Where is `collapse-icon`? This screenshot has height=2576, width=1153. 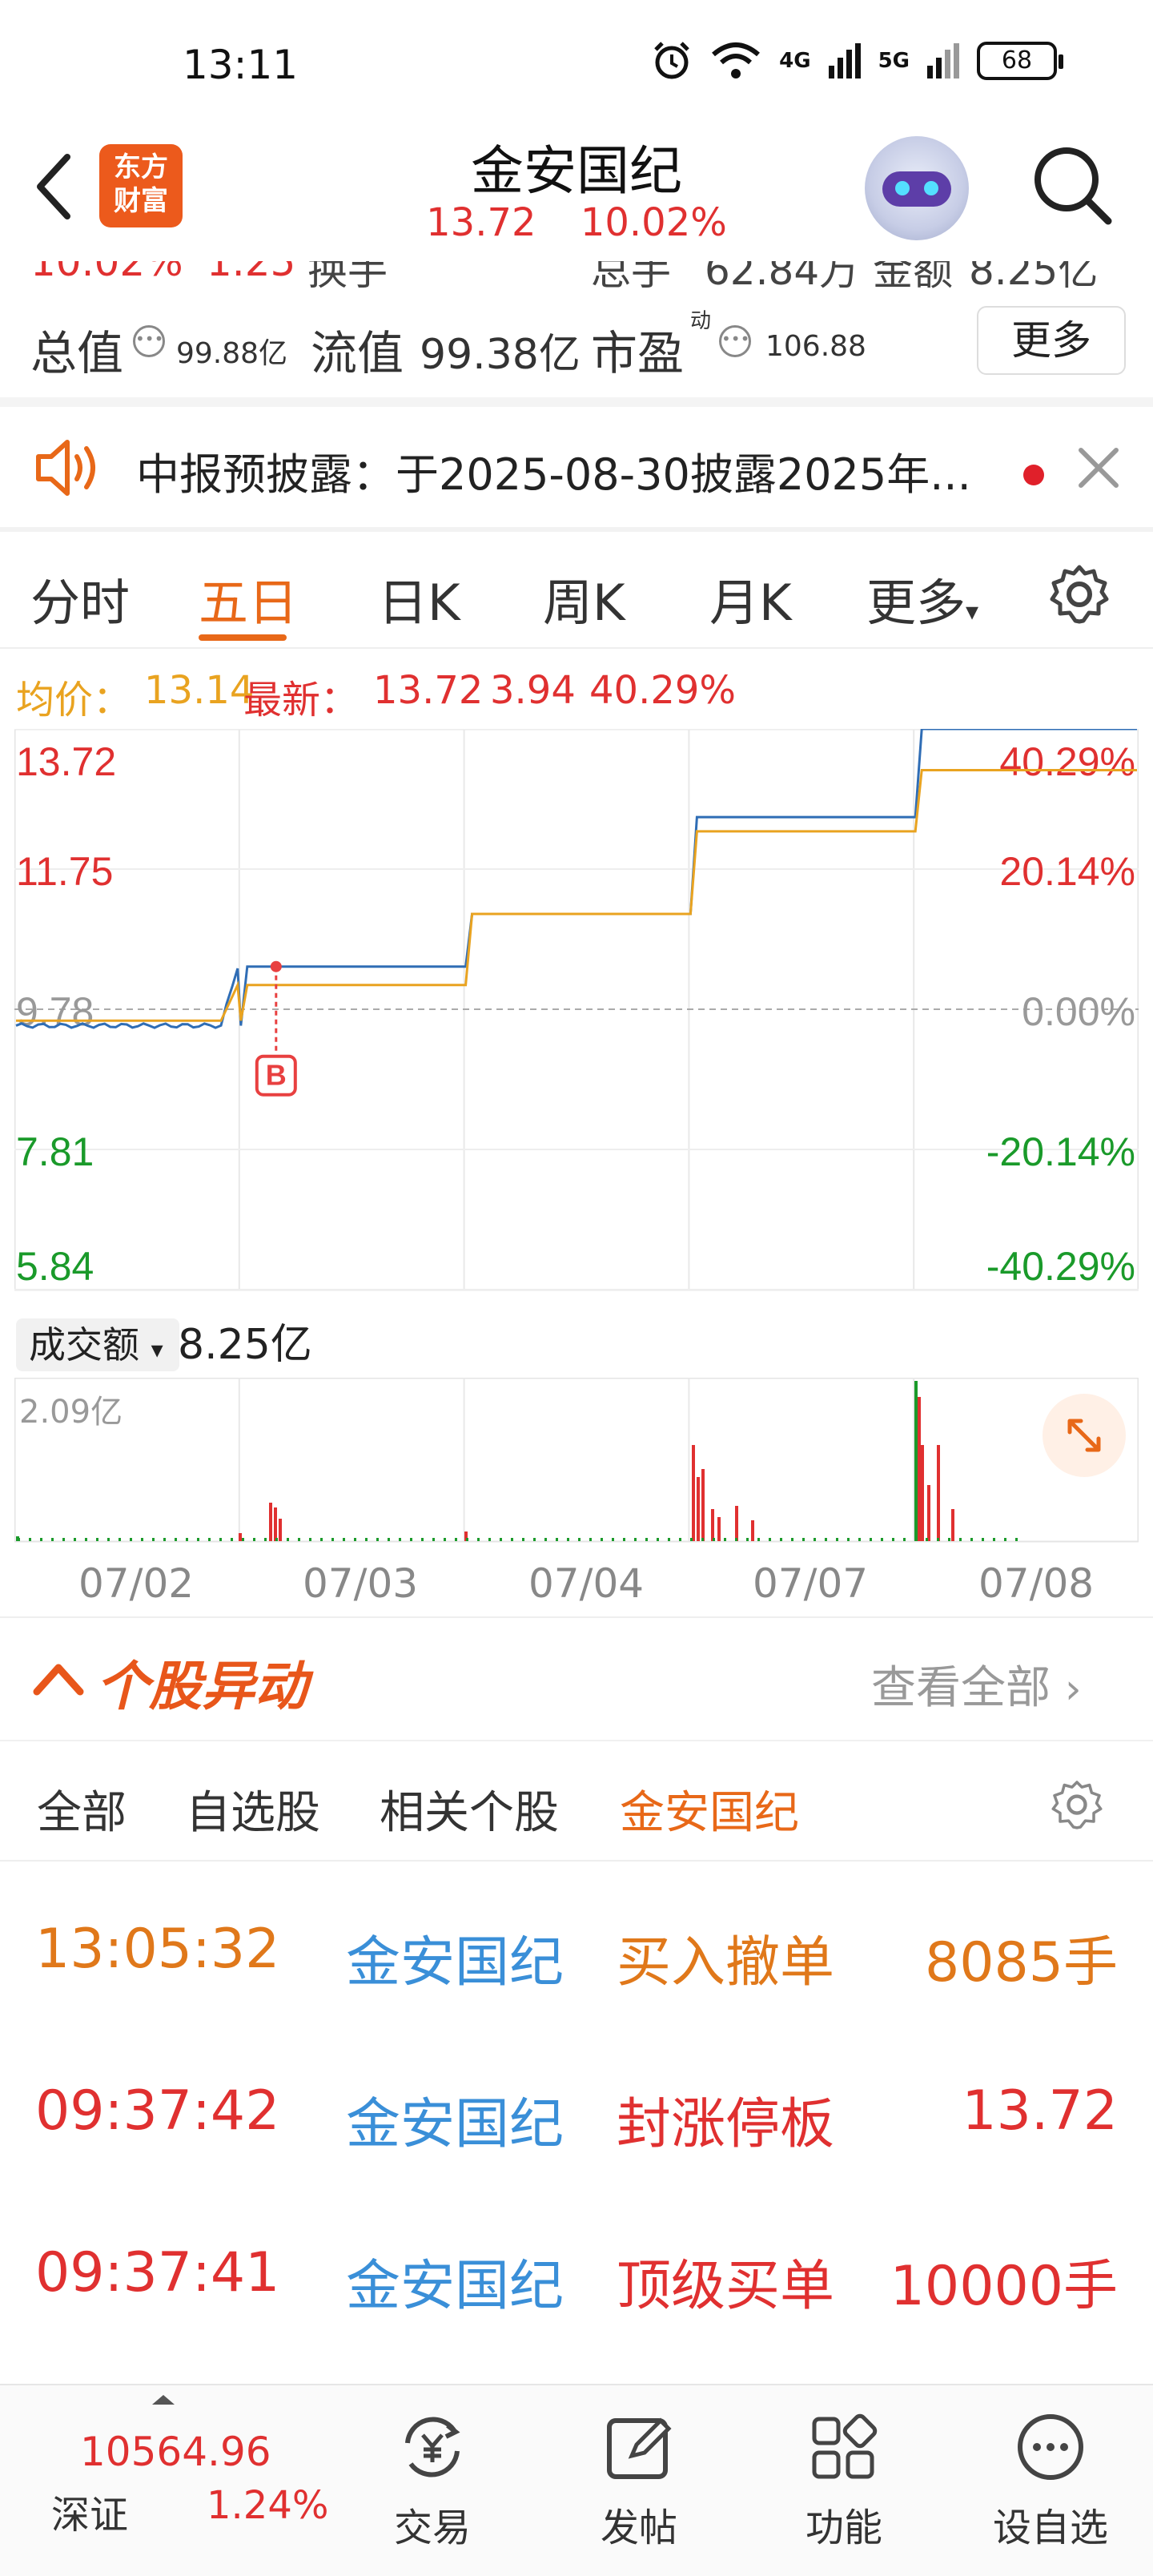
collapse-icon is located at coordinates (59, 1679).